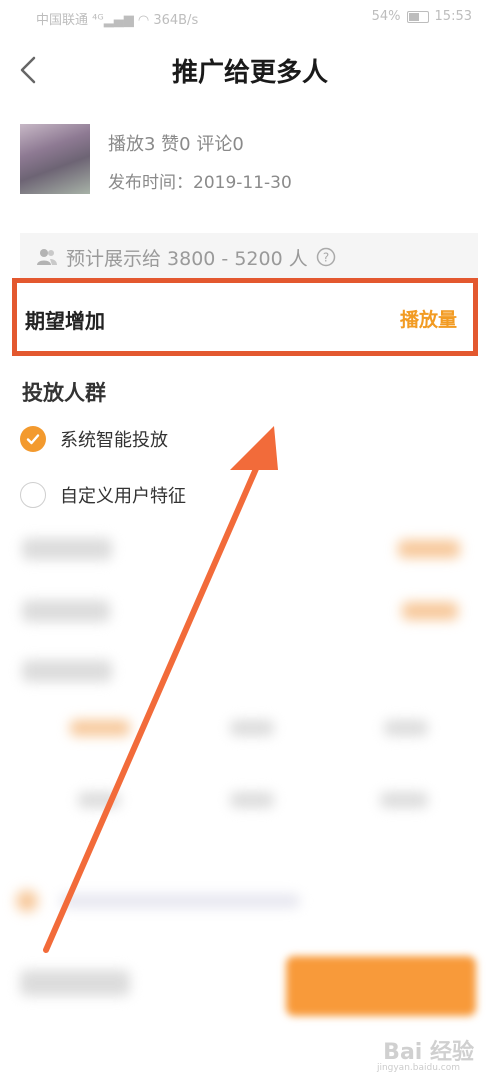 This screenshot has width=500, height=1084. What do you see at coordinates (75, 983) in the screenshot?
I see `blurred-price` at bounding box center [75, 983].